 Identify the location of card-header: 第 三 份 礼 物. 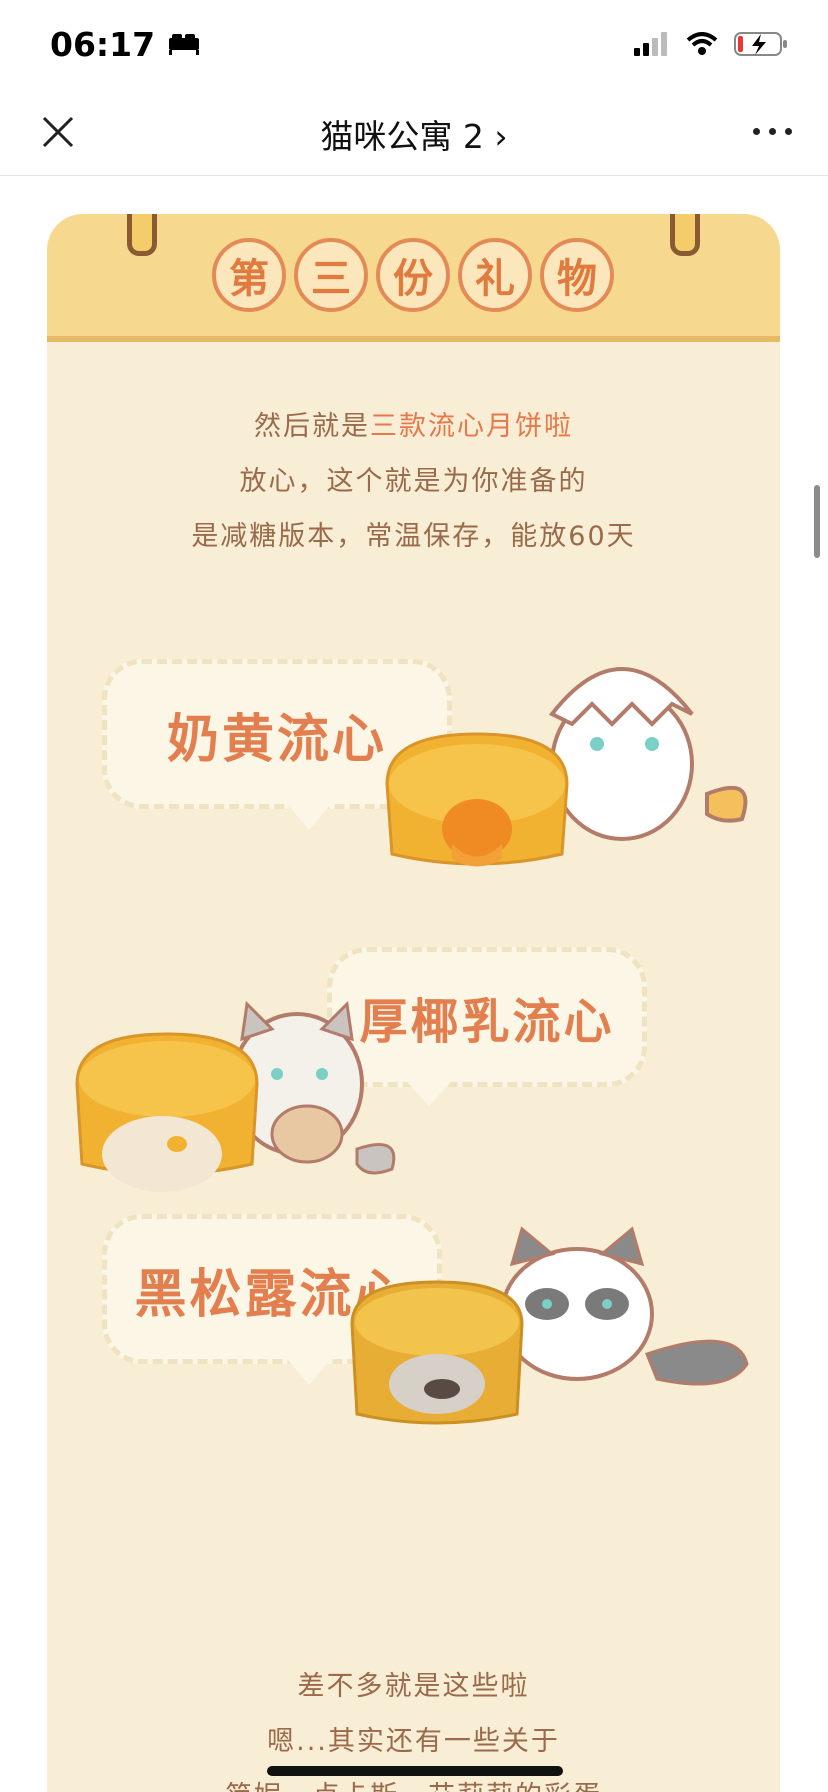
(413, 278).